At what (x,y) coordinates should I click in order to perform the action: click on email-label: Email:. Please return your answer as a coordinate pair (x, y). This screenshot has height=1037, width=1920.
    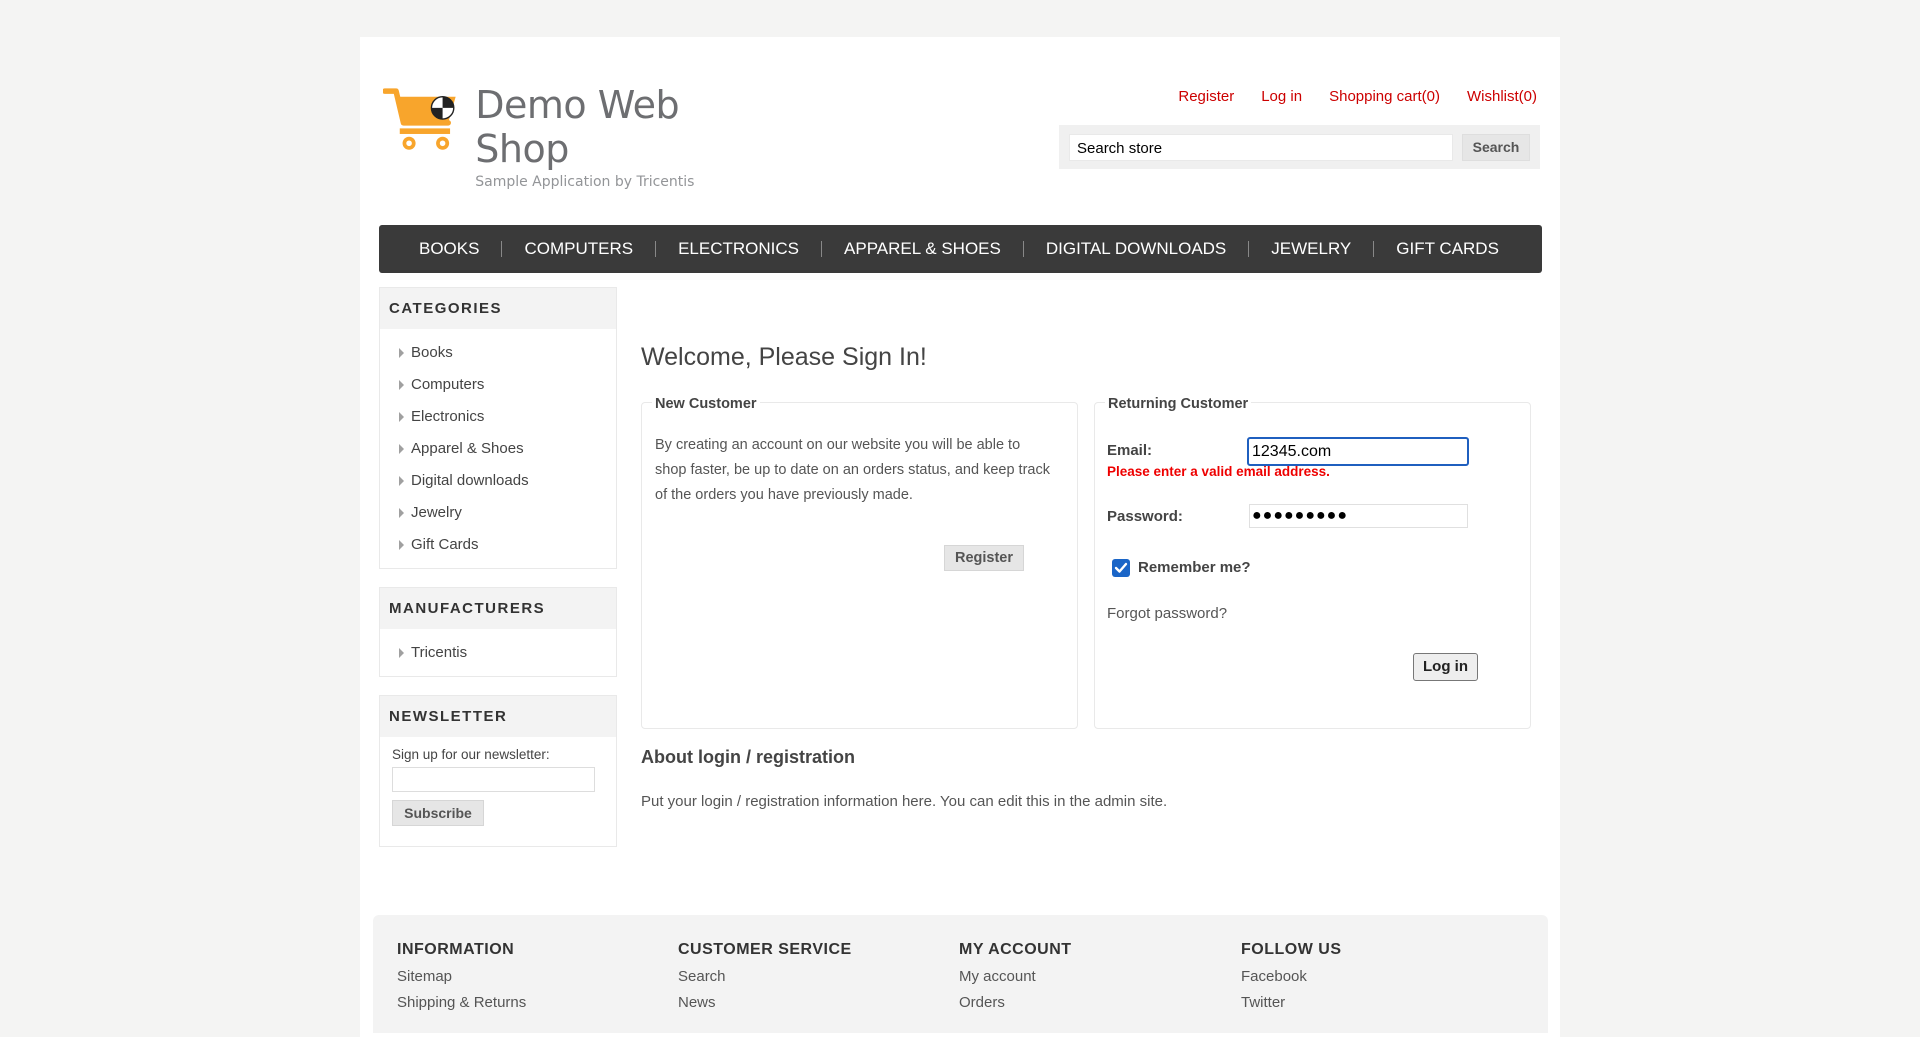
    Looking at the image, I should click on (1130, 450).